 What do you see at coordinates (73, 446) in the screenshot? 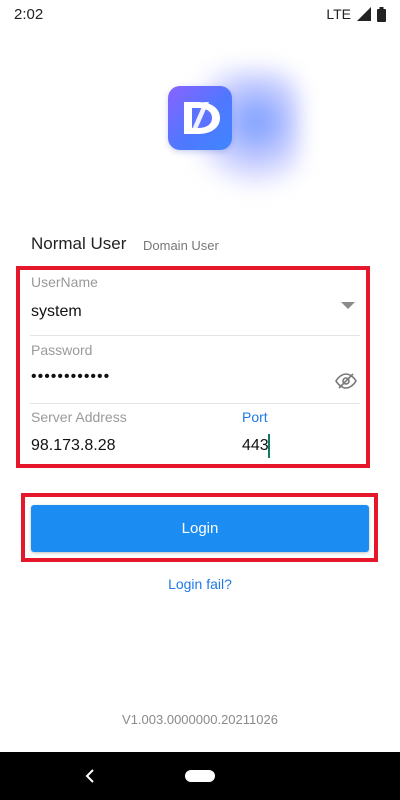
I see `server-address-input: 98.173.8.28` at bounding box center [73, 446].